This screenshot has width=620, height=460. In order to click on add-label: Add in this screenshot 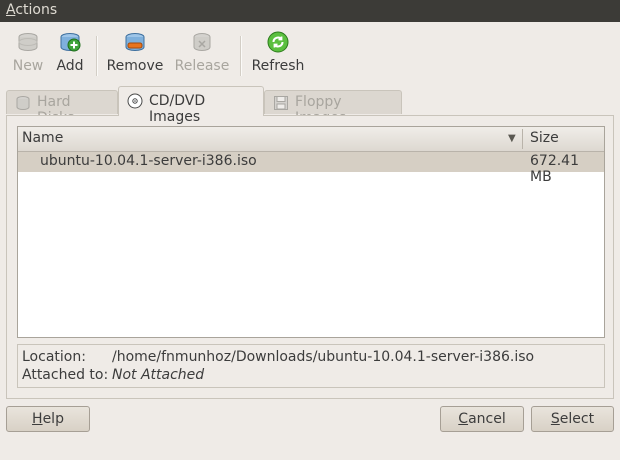, I will do `click(70, 66)`.